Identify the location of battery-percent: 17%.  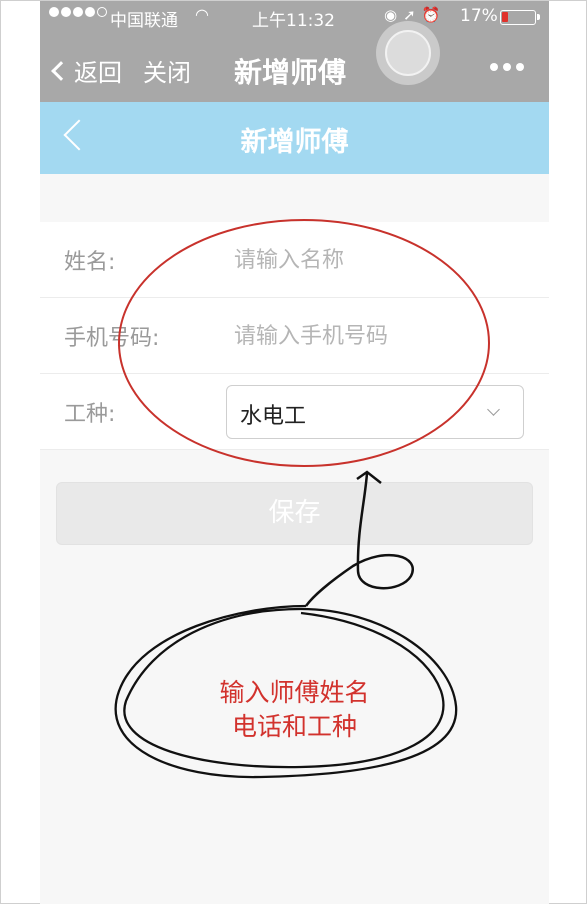
(479, 16).